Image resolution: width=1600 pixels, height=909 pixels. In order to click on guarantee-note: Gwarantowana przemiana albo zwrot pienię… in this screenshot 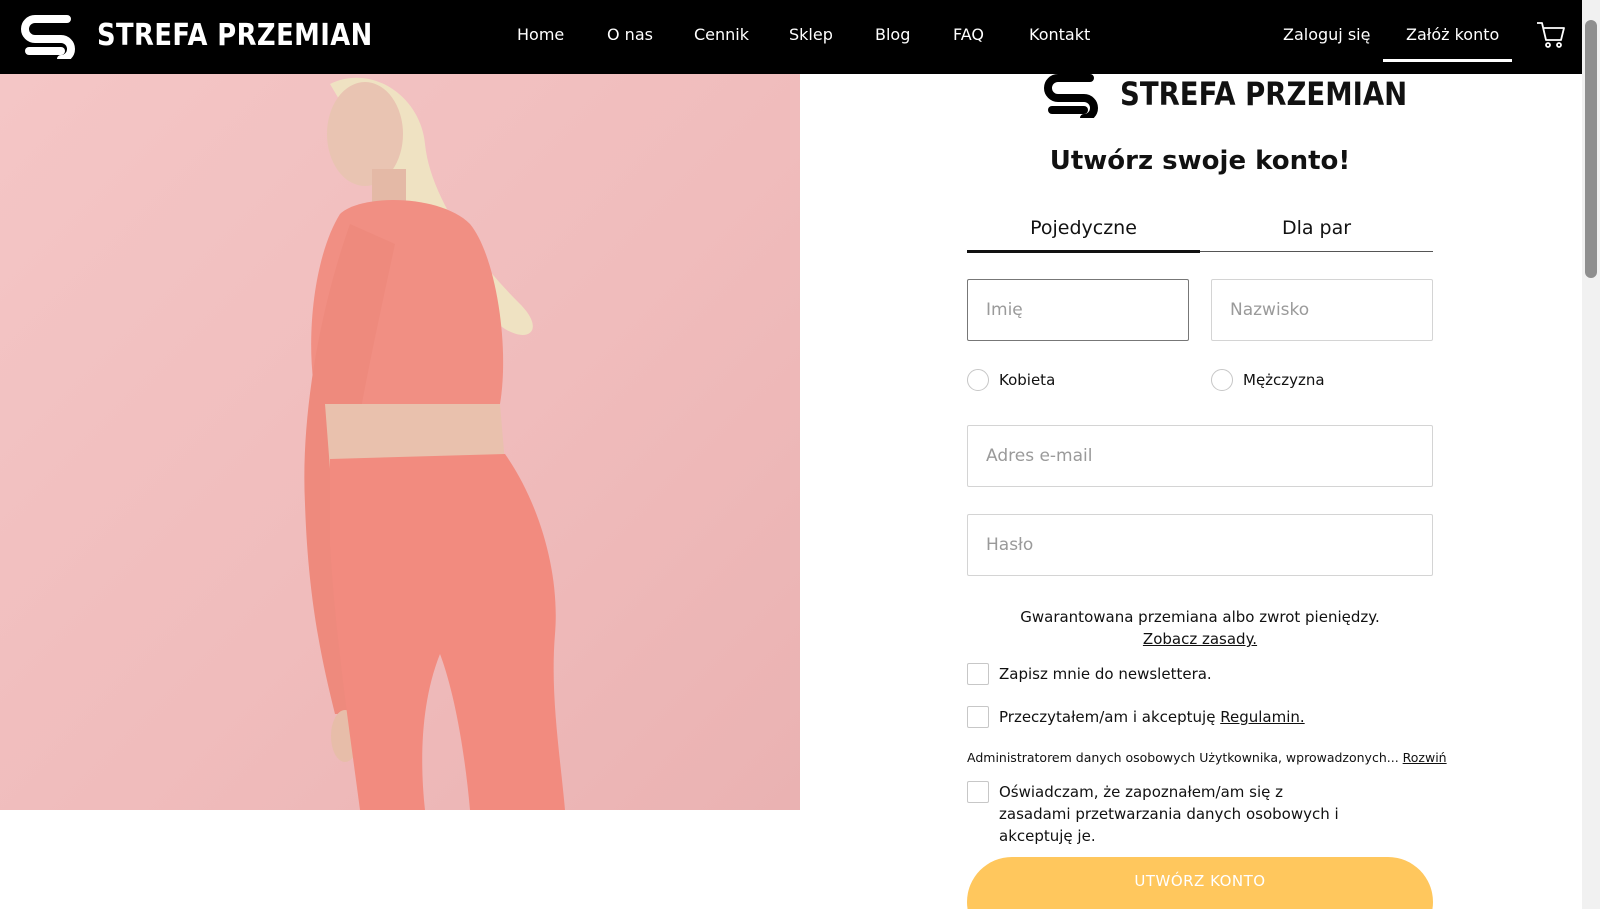, I will do `click(1200, 628)`.